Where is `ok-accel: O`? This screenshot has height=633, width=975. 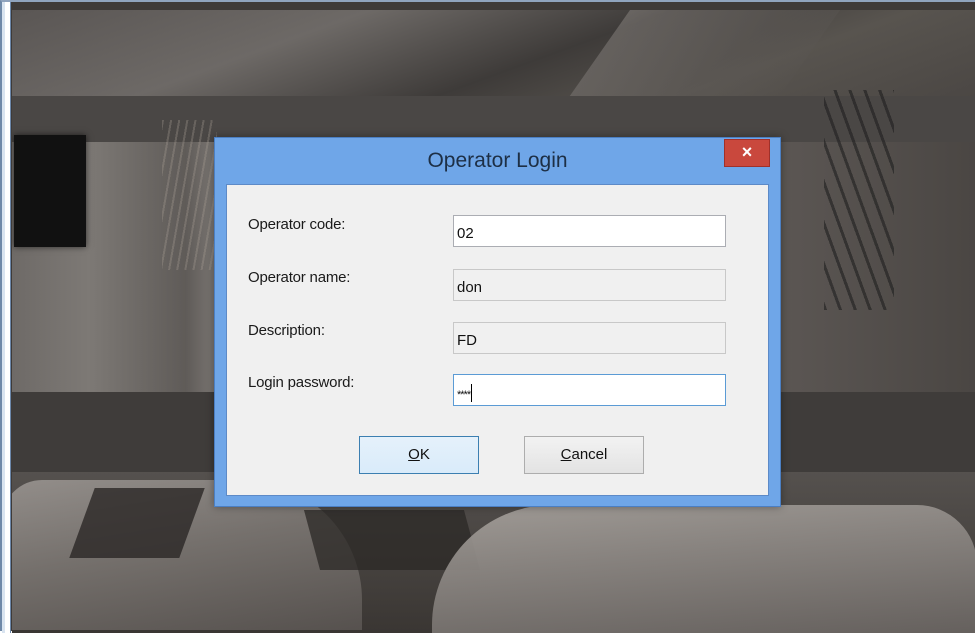 ok-accel: O is located at coordinates (414, 454).